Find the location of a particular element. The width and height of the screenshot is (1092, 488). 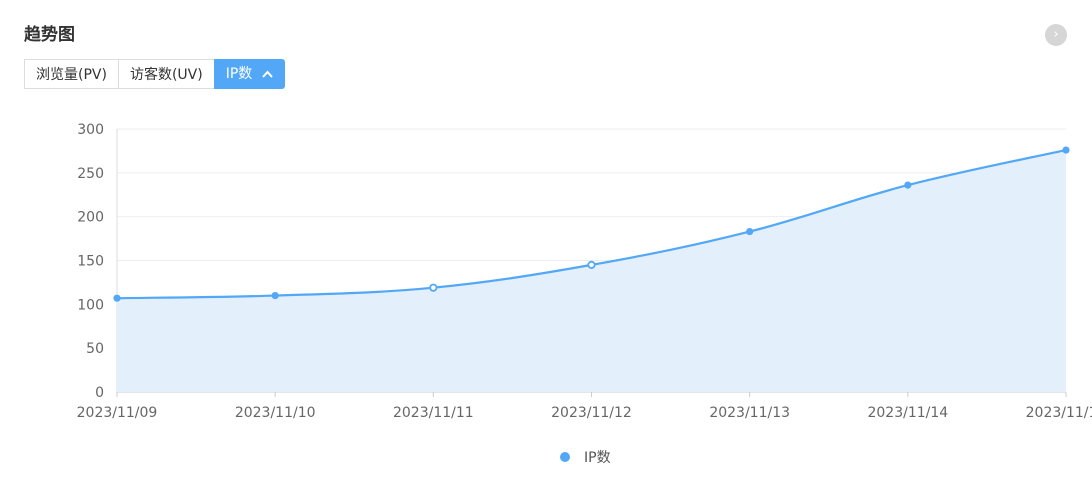

legend-marker is located at coordinates (565, 457).